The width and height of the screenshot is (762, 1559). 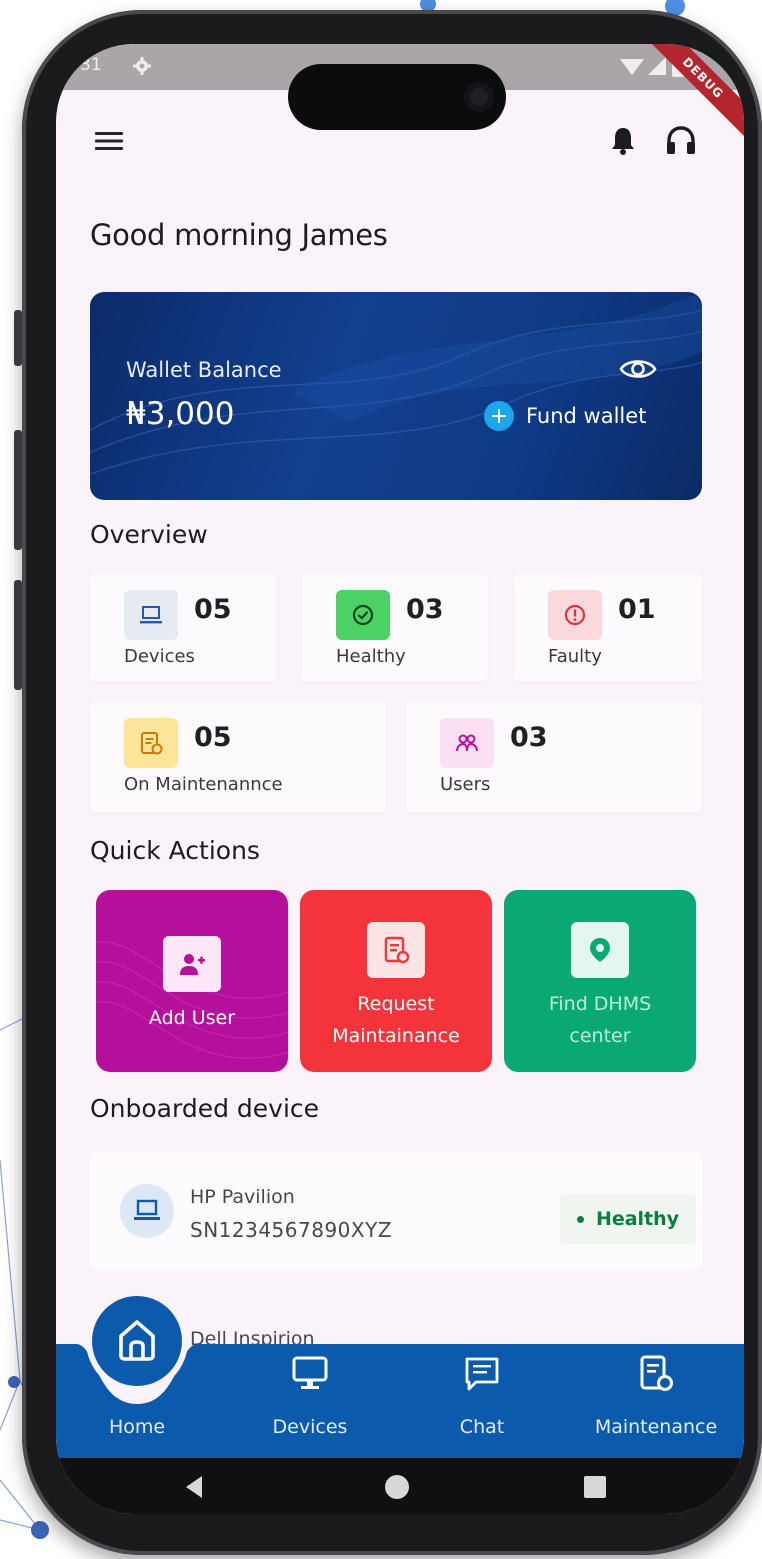 What do you see at coordinates (183, 628) in the screenshot?
I see `stat-card-devices: 05 Devices` at bounding box center [183, 628].